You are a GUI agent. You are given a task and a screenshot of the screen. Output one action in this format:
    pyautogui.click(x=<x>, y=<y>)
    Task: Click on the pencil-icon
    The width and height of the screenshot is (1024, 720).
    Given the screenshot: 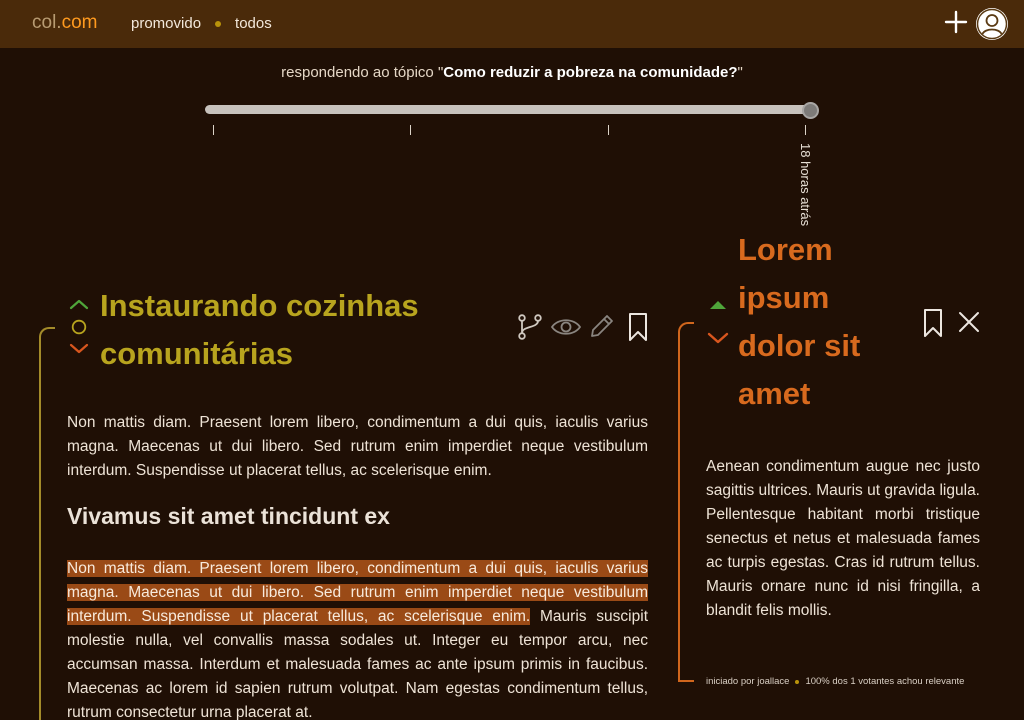 What is the action you would take?
    pyautogui.click(x=602, y=326)
    